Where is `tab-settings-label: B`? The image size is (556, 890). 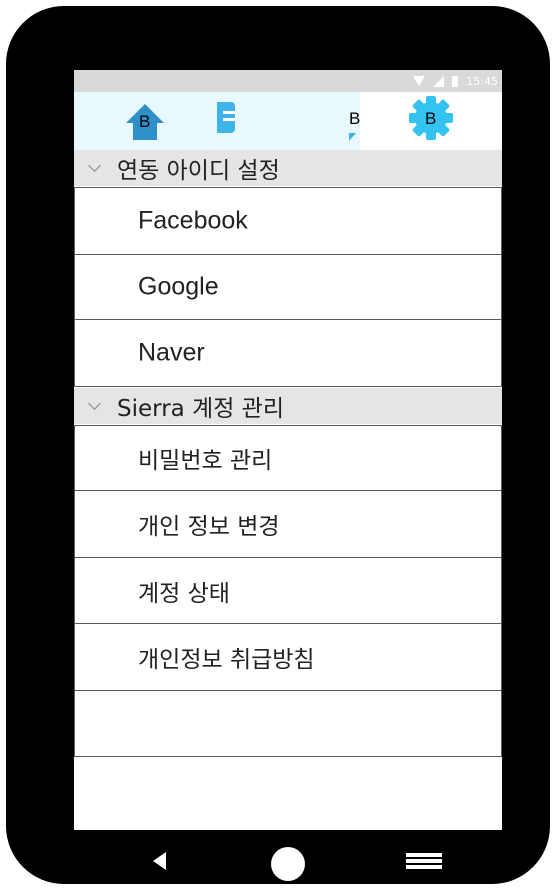 tab-settings-label: B is located at coordinates (431, 118).